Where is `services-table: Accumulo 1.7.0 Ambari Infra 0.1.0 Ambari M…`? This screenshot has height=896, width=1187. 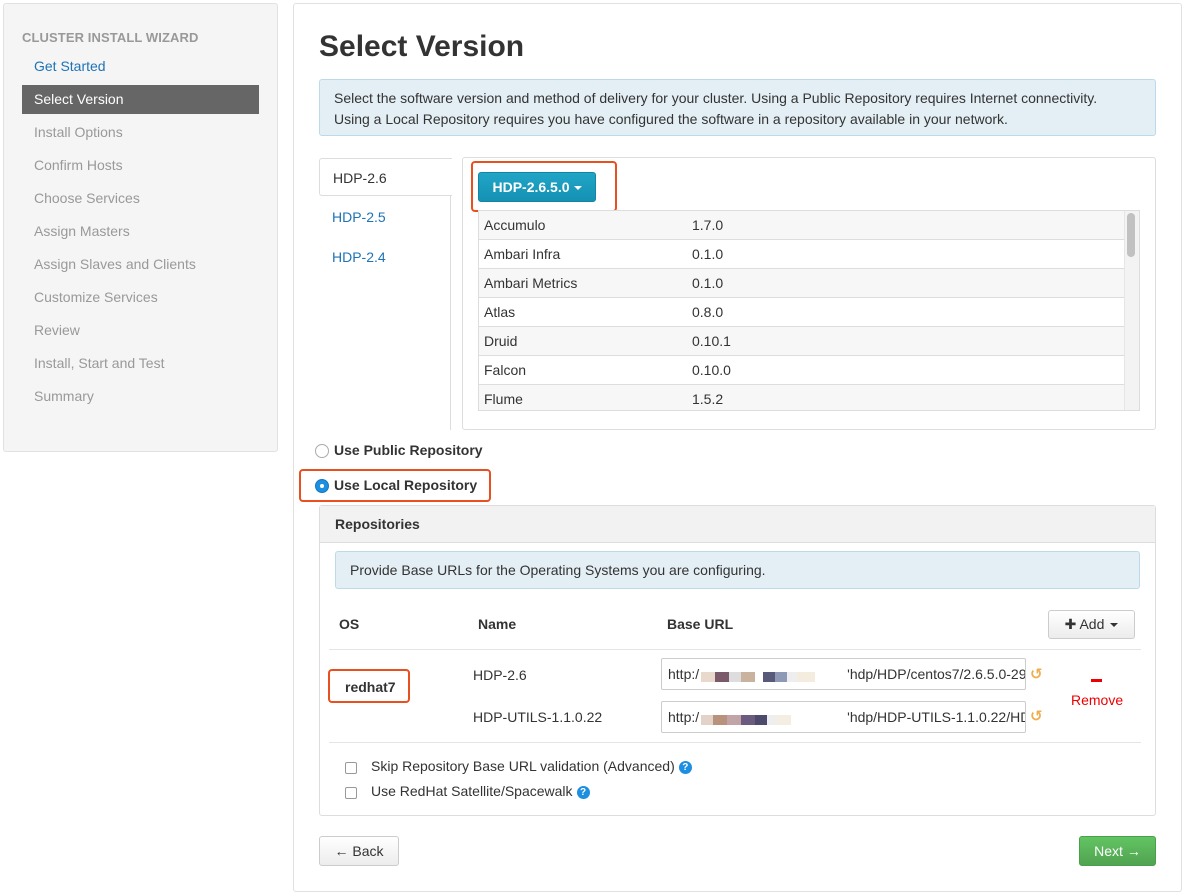 services-table: Accumulo 1.7.0 Ambari Infra 0.1.0 Ambari M… is located at coordinates (809, 310).